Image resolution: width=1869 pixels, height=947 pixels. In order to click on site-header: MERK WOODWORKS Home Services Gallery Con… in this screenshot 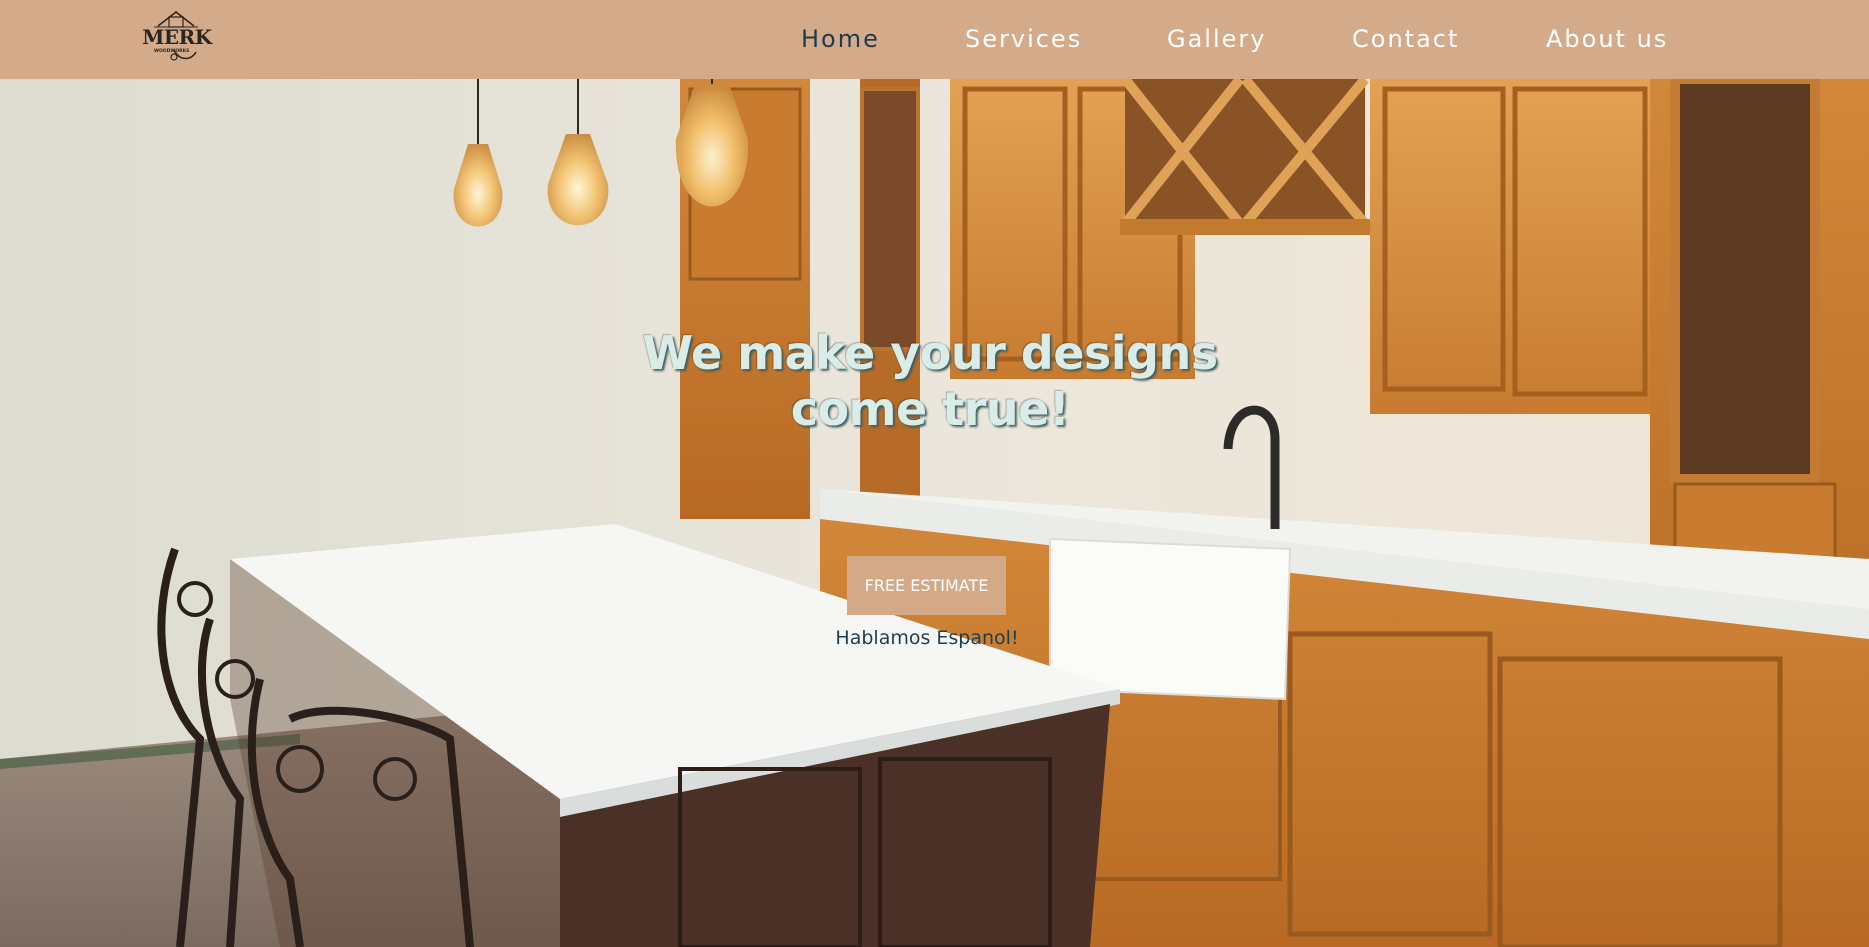, I will do `click(934, 39)`.